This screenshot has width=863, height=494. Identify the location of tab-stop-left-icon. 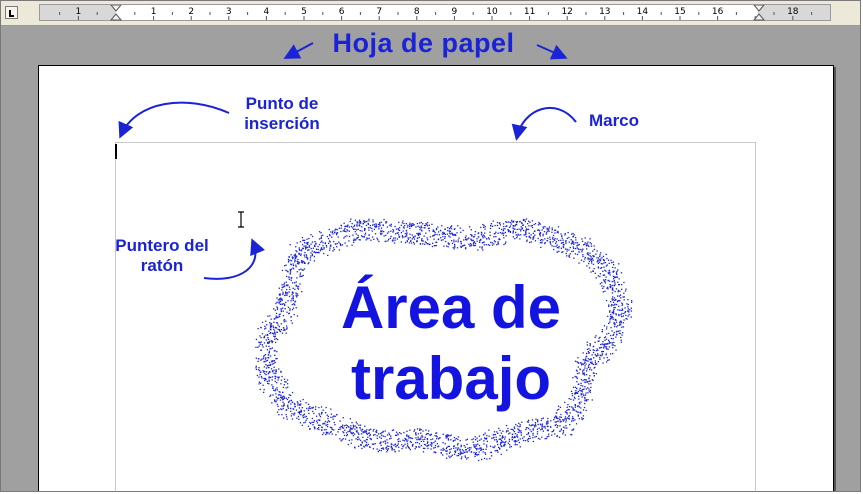
(11, 12).